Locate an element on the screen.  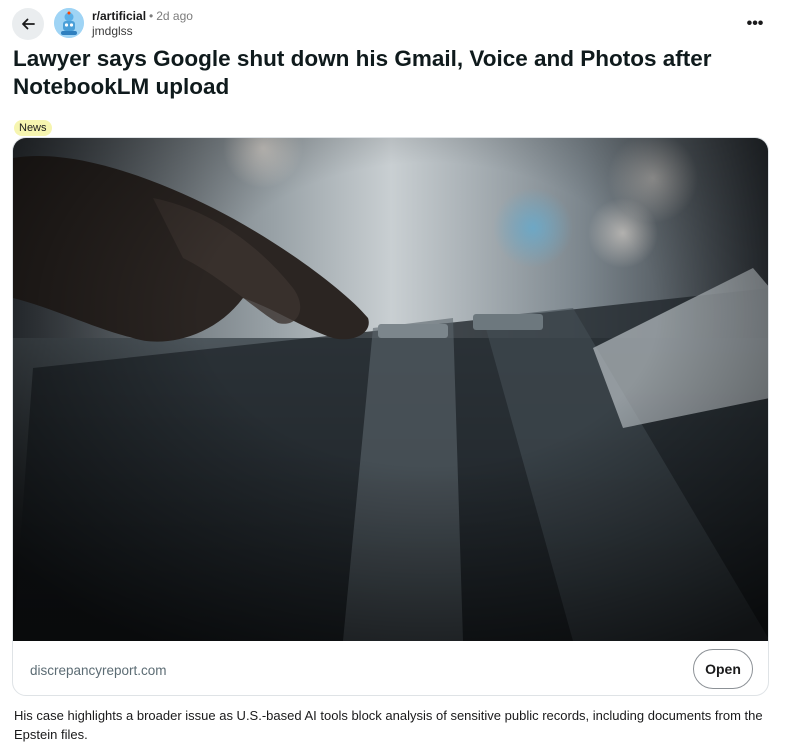
more-options-button: ••• is located at coordinates (755, 24).